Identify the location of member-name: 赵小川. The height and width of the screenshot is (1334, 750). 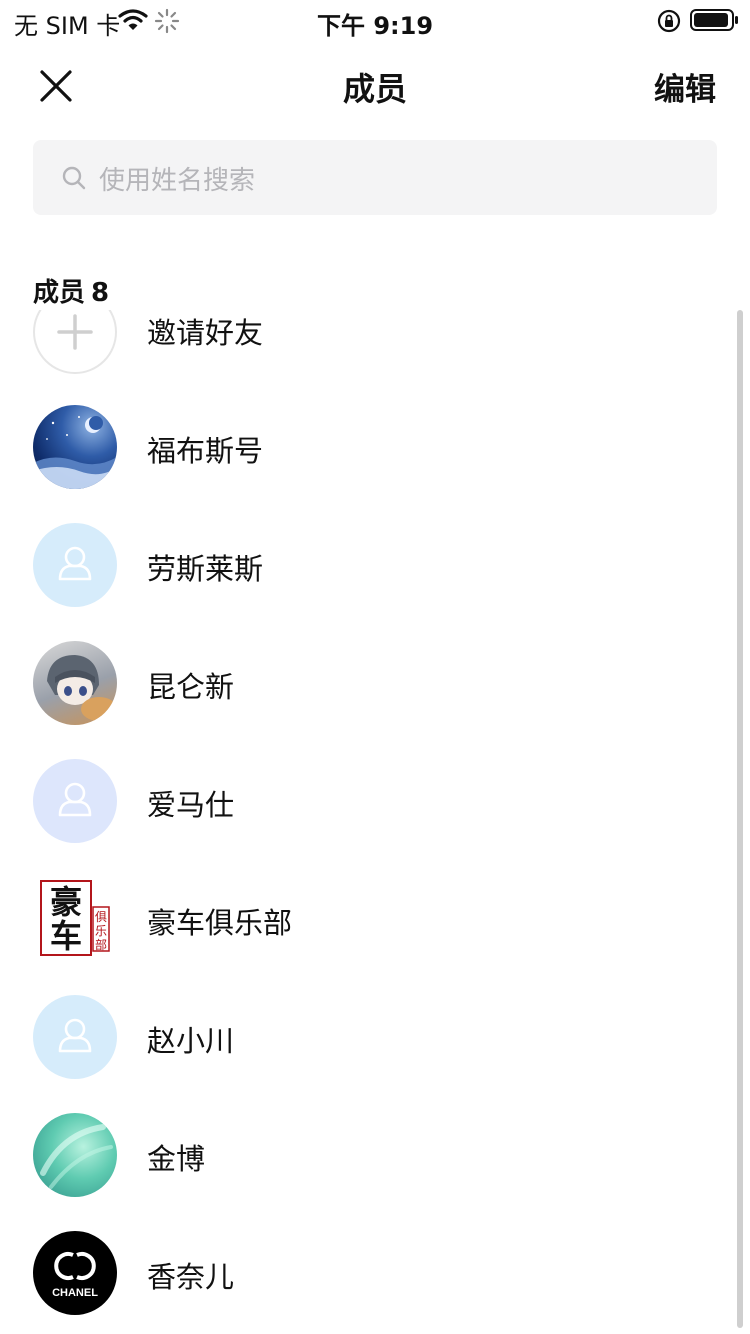
(191, 1041).